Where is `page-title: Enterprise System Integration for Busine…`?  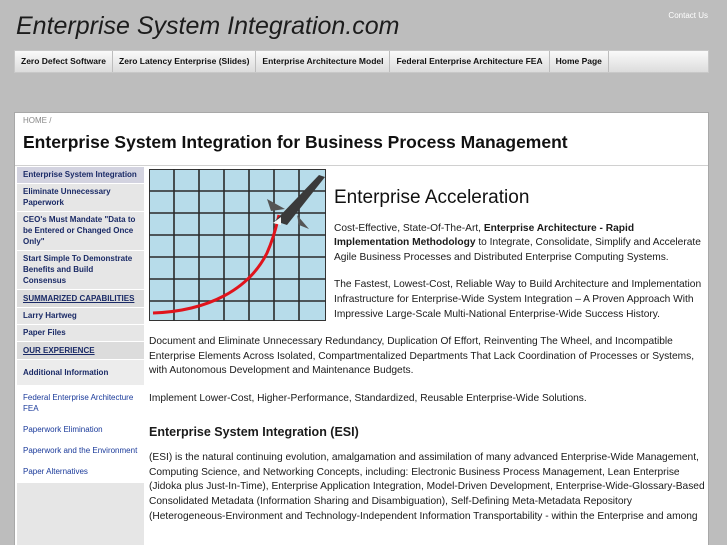 page-title: Enterprise System Integration for Busine… is located at coordinates (295, 142).